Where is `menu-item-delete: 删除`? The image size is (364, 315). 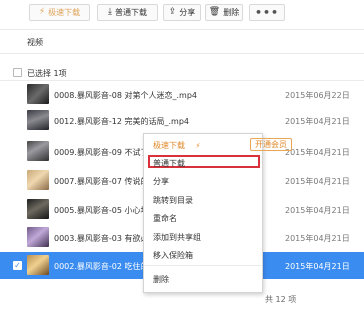
menu-item-delete: 删除 is located at coordinates (161, 279).